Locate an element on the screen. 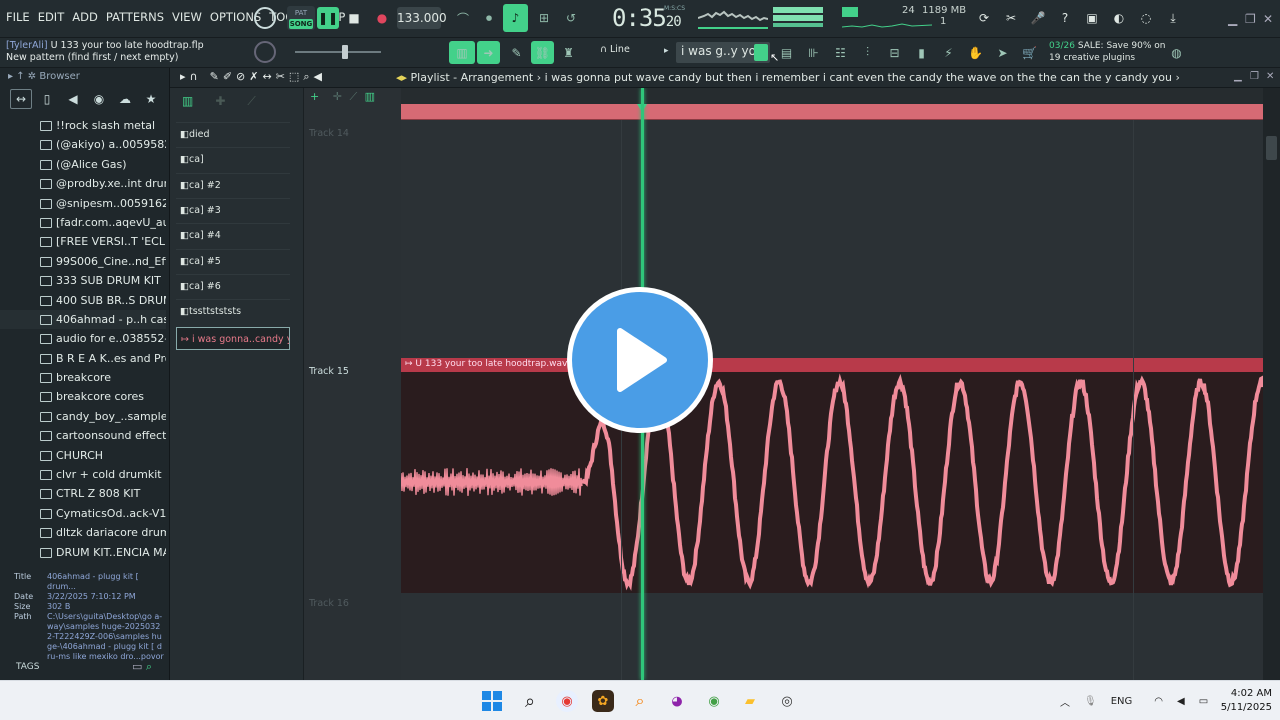 This screenshot has width=1280, height=720. diagonal-icon: ⟋ is located at coordinates (353, 96).